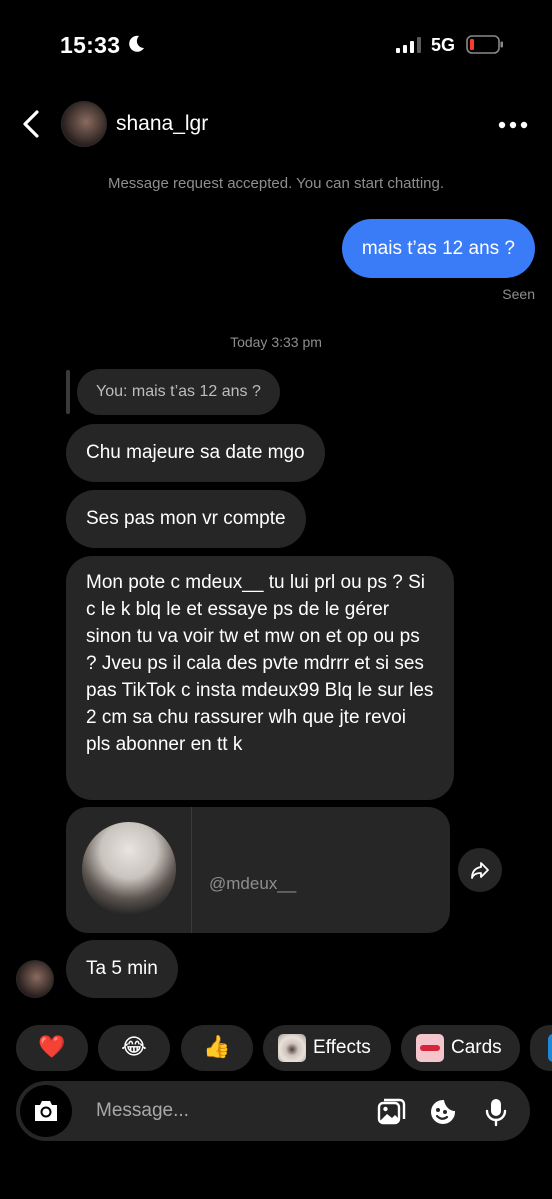  I want to click on chat-username: shana_lgr, so click(162, 124).